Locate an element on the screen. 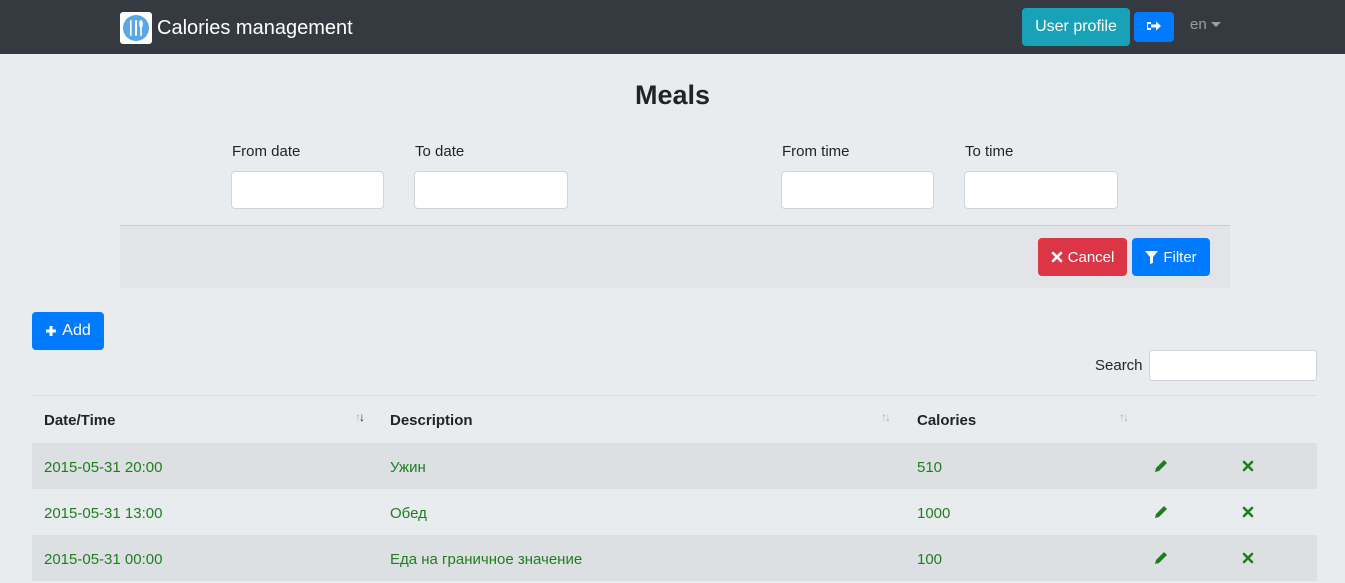 The height and width of the screenshot is (583, 1345). sign-out-icon is located at coordinates (1154, 27).